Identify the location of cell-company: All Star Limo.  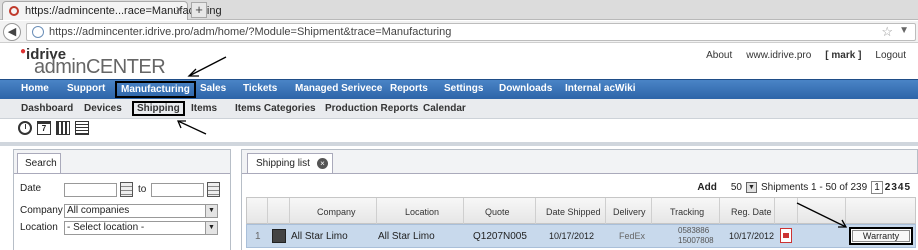
(319, 236).